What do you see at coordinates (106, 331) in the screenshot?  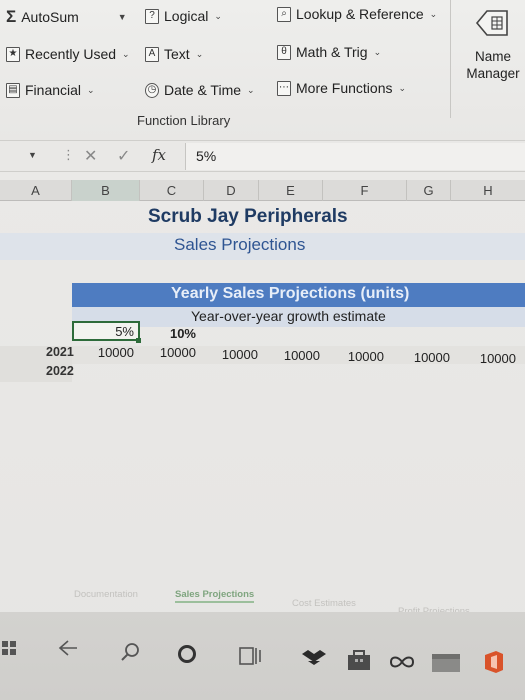 I see `selected-cell: 5%` at bounding box center [106, 331].